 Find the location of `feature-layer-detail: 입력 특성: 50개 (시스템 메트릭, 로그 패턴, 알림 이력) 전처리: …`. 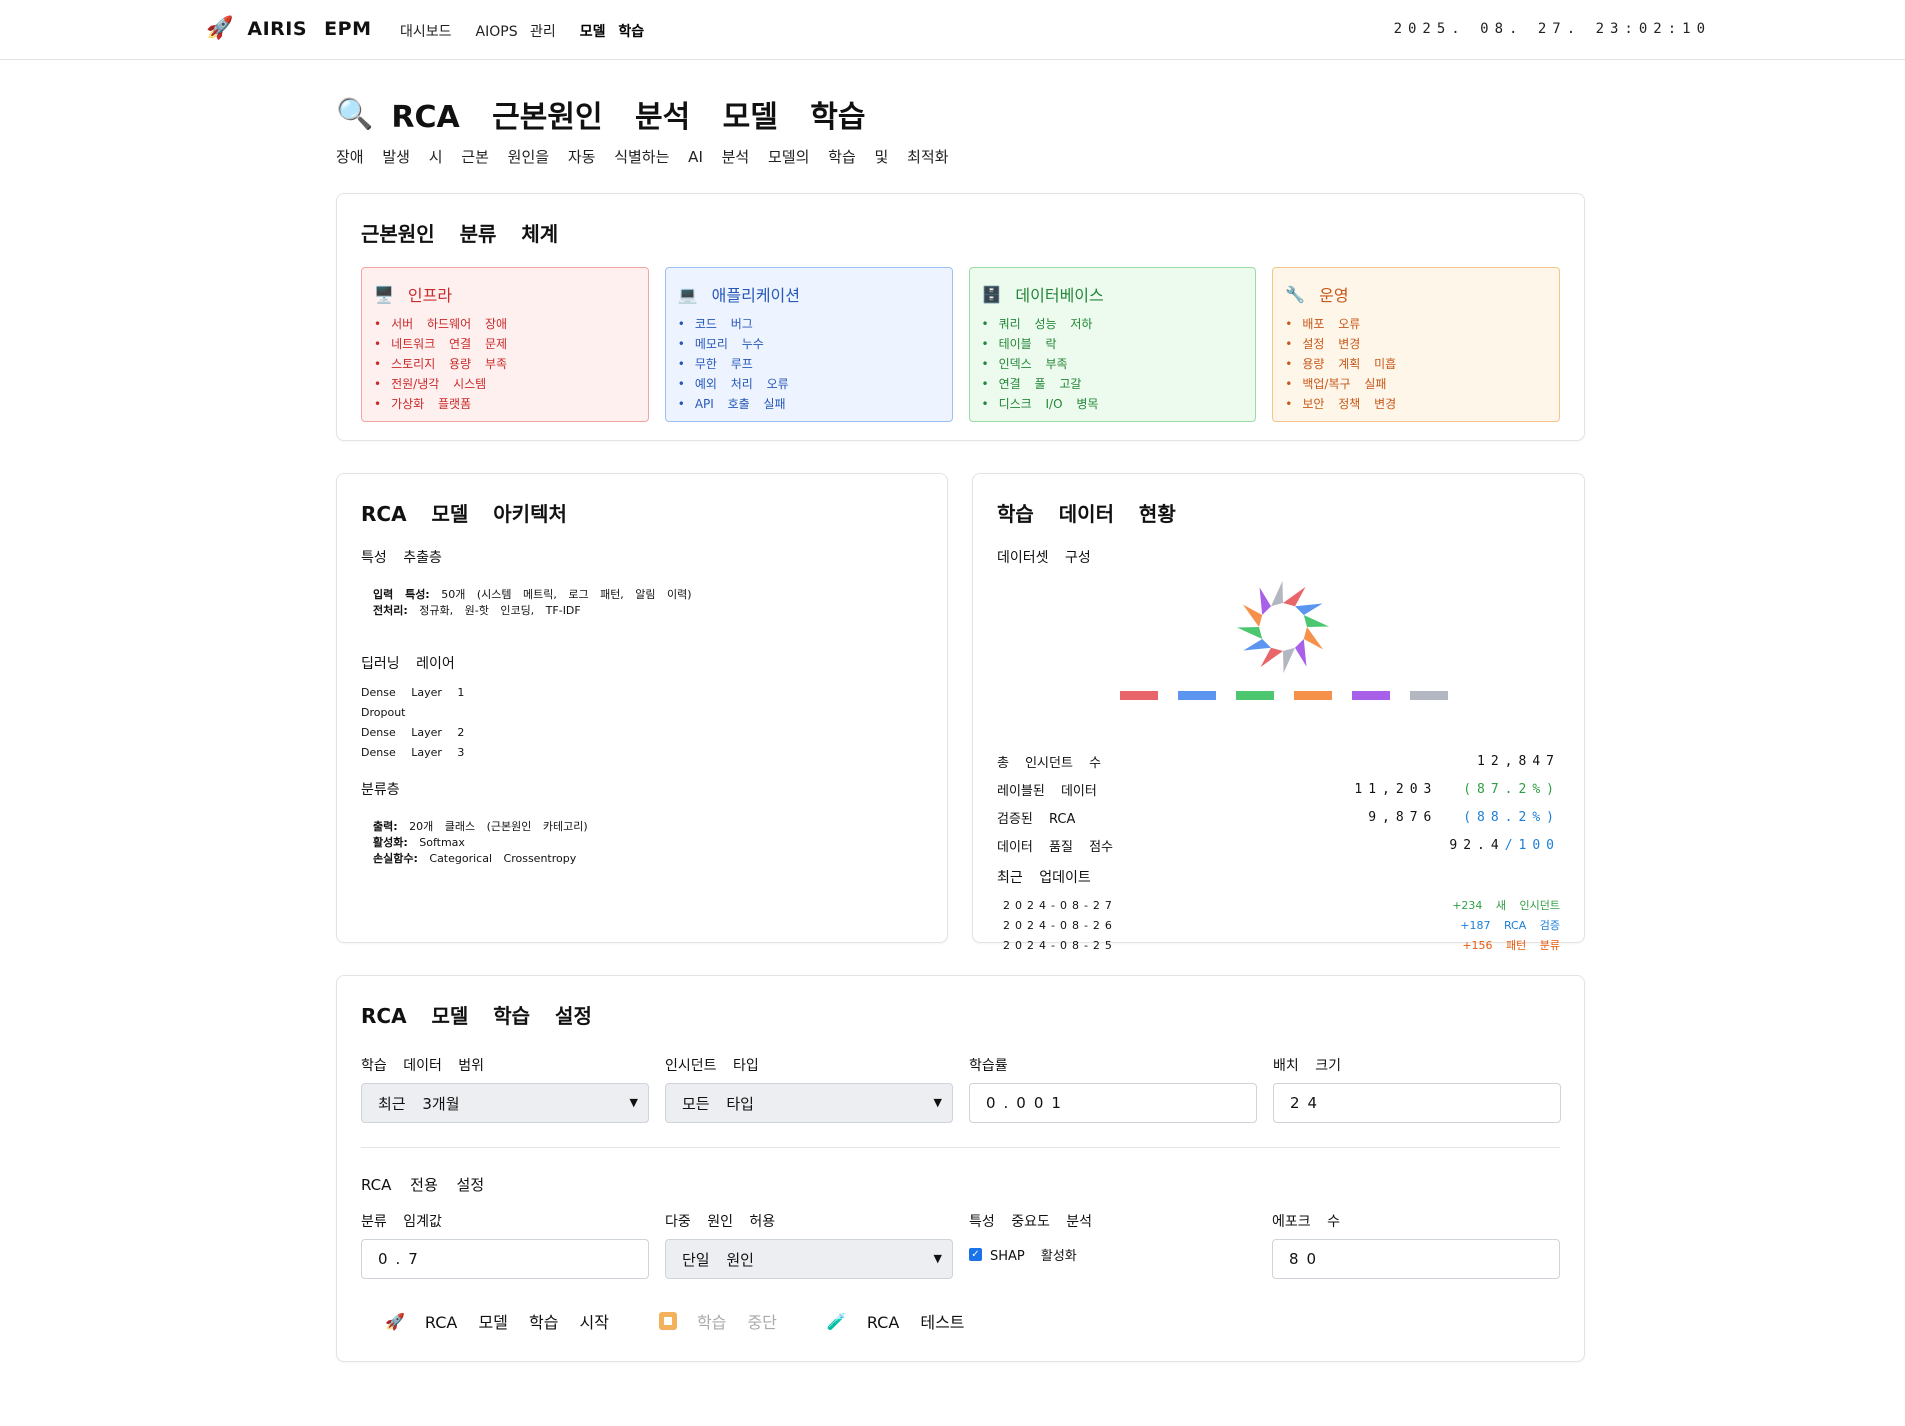

feature-layer-detail: 입력 특성: 50개 (시스템 메트릭, 로그 패턴, 알림 이력) 전처리: … is located at coordinates (642, 603).